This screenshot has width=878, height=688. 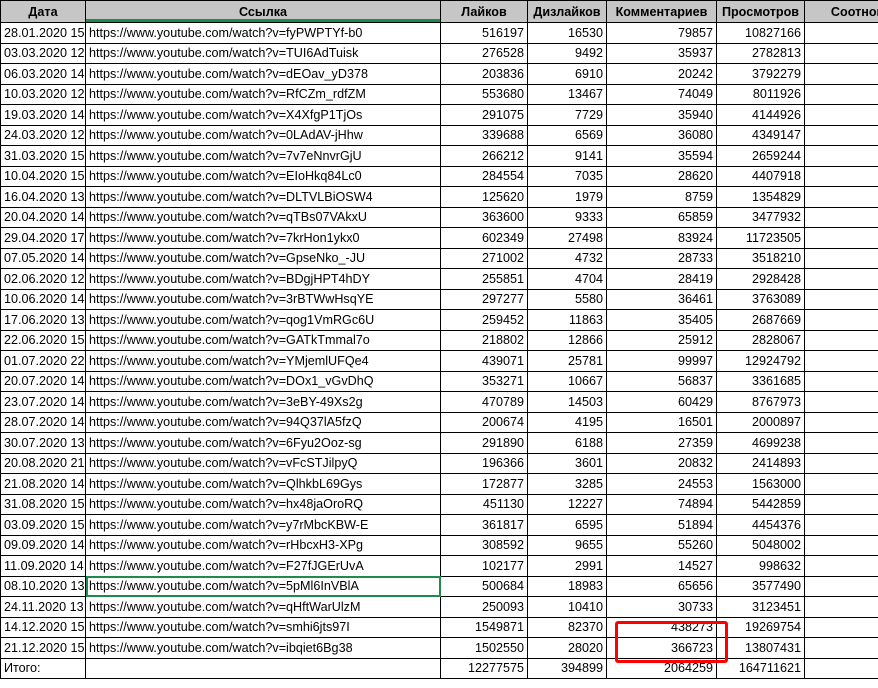 What do you see at coordinates (567, 381) in the screenshot?
I see `dislikes-cell: 10667` at bounding box center [567, 381].